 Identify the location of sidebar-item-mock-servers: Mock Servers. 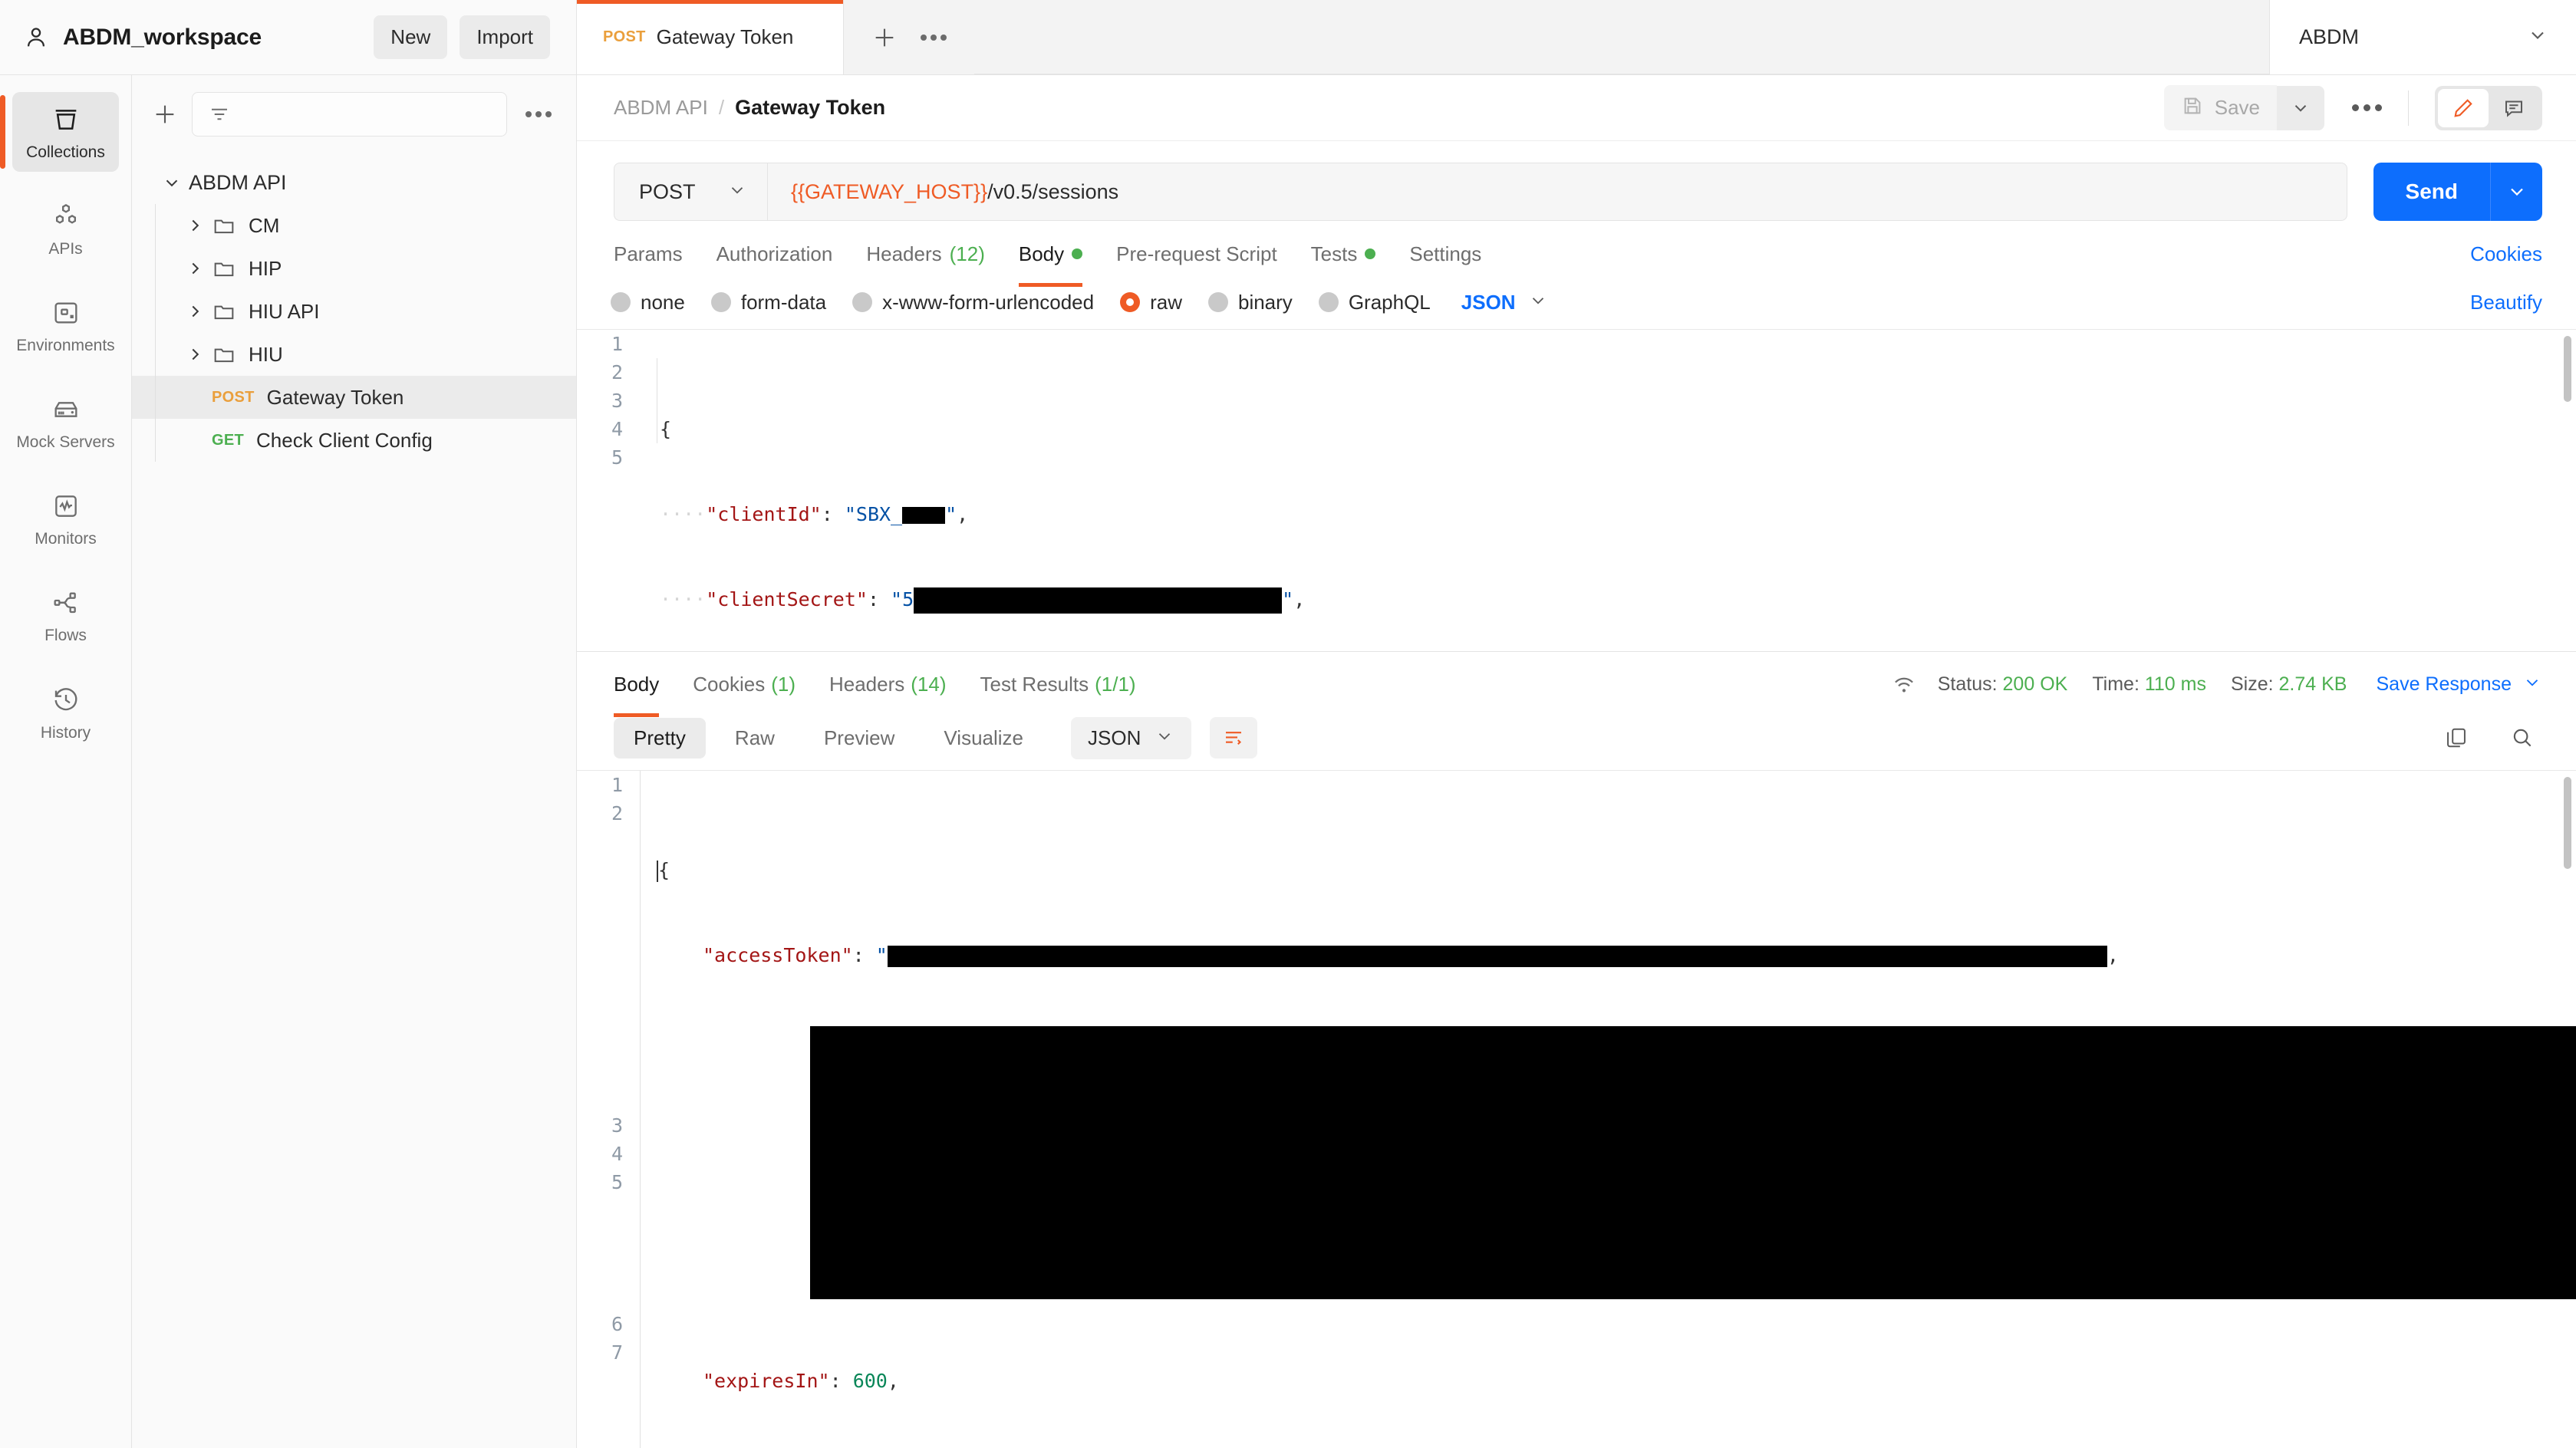
(65, 422).